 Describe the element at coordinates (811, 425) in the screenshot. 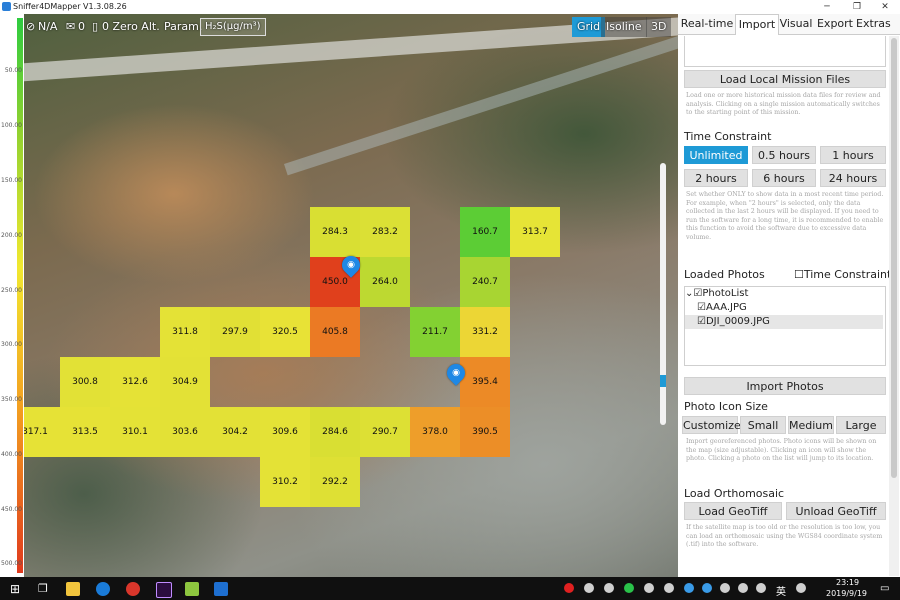

I see `icon-size-medium-button: Medium` at that location.